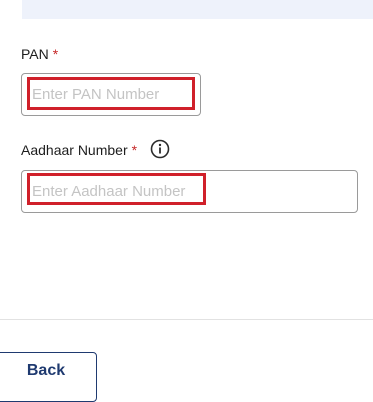 This screenshot has width=373, height=402. What do you see at coordinates (35, 54) in the screenshot?
I see `pan-label-text: PAN` at bounding box center [35, 54].